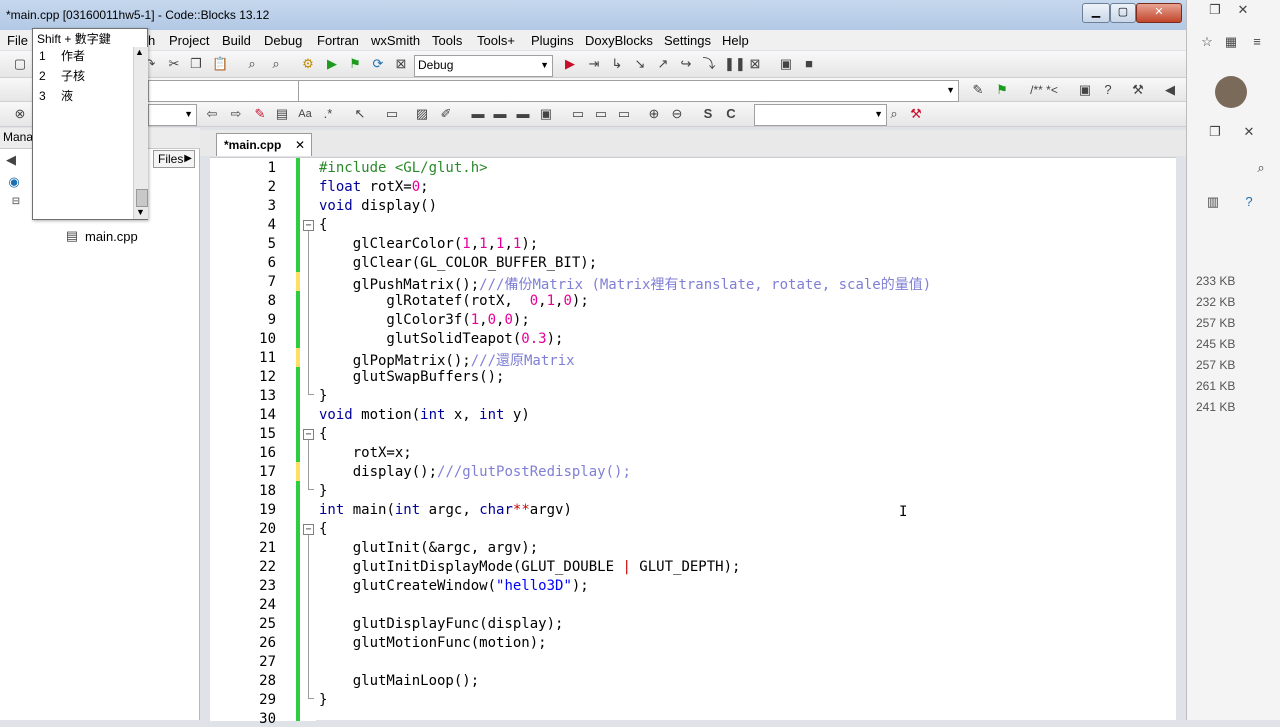 The width and height of the screenshot is (1280, 727). I want to click on zoom-in-icon: ⊕, so click(654, 114).